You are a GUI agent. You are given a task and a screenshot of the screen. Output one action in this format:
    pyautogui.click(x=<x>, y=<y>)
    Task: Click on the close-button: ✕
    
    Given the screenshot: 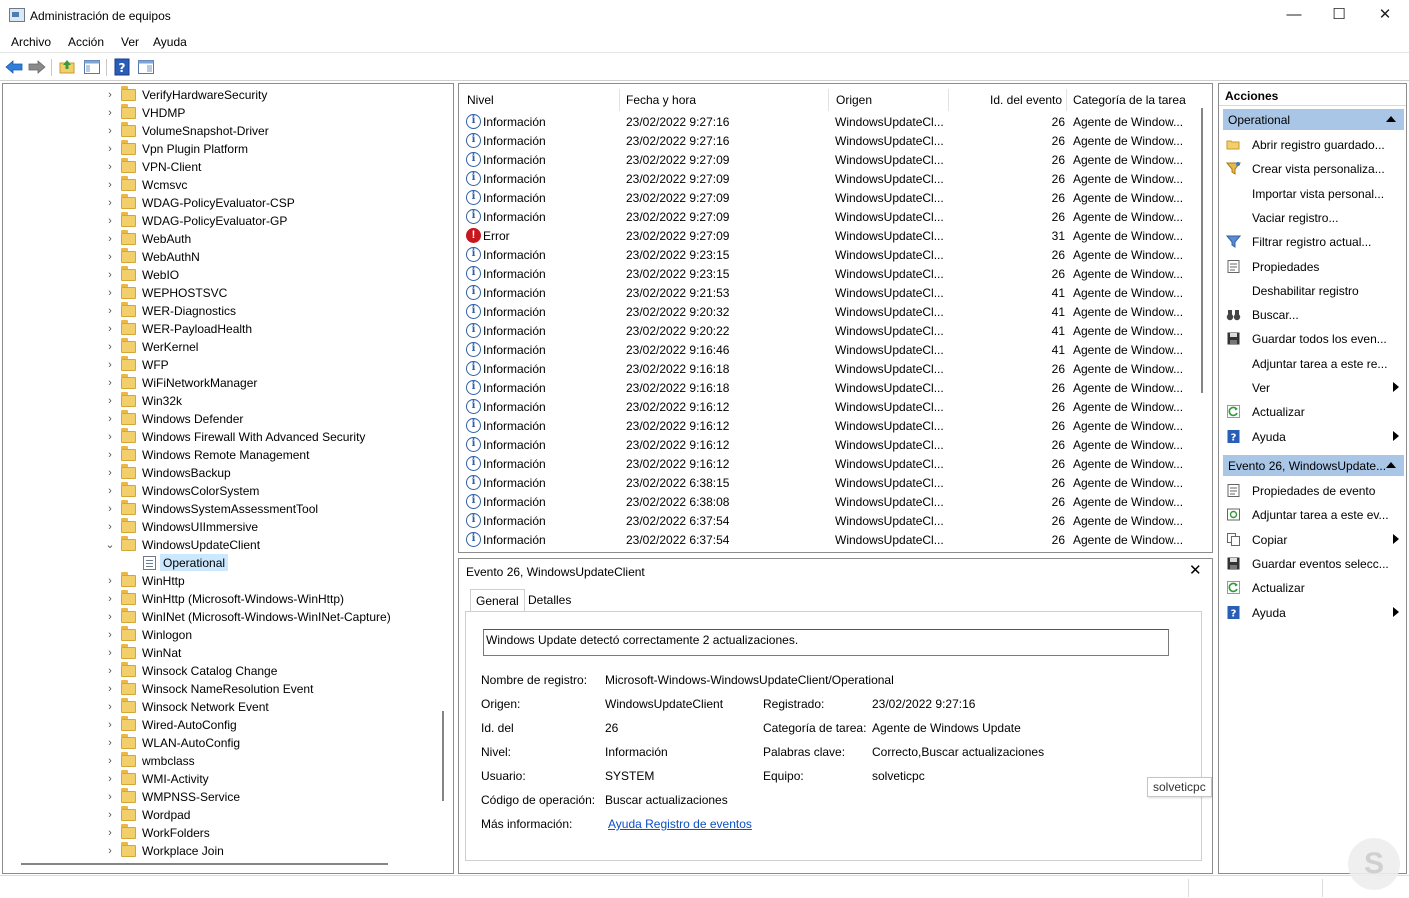 What is the action you would take?
    pyautogui.click(x=1385, y=15)
    